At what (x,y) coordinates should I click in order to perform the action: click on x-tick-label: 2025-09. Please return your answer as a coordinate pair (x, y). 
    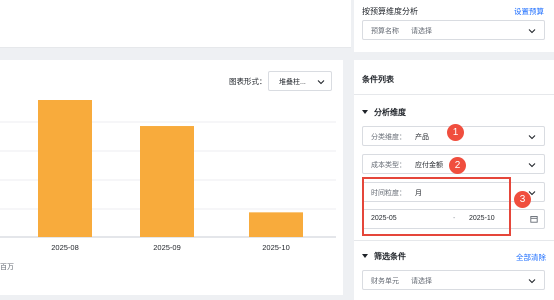
    Looking at the image, I should click on (167, 247).